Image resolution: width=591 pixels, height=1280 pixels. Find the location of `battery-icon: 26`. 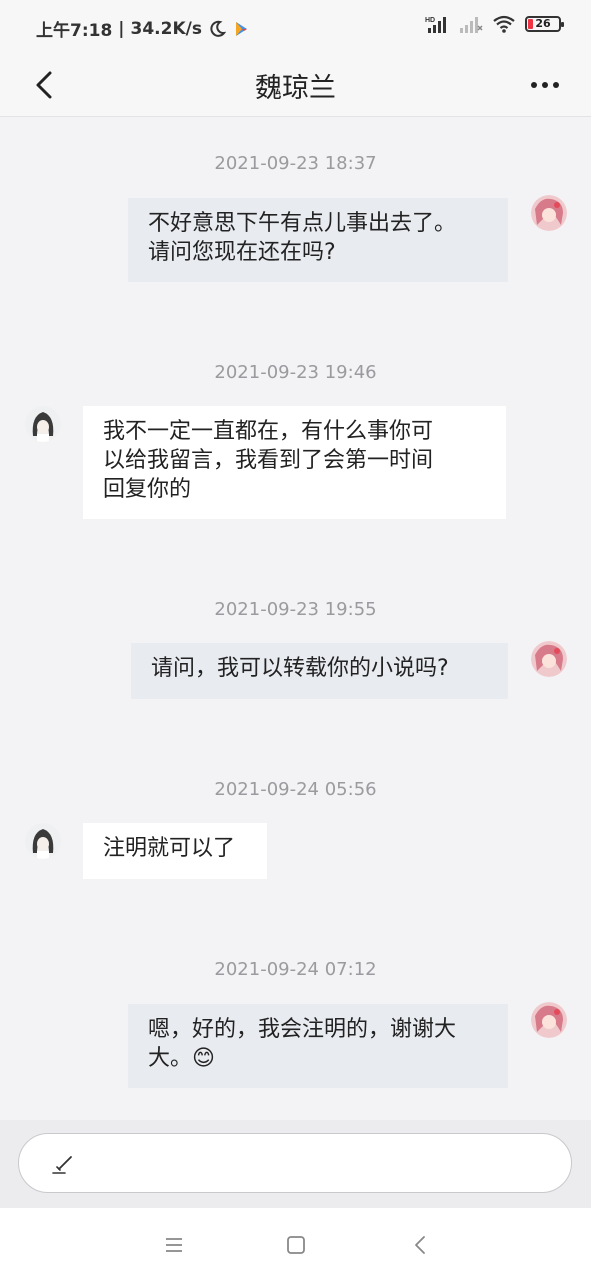

battery-icon: 26 is located at coordinates (544, 24).